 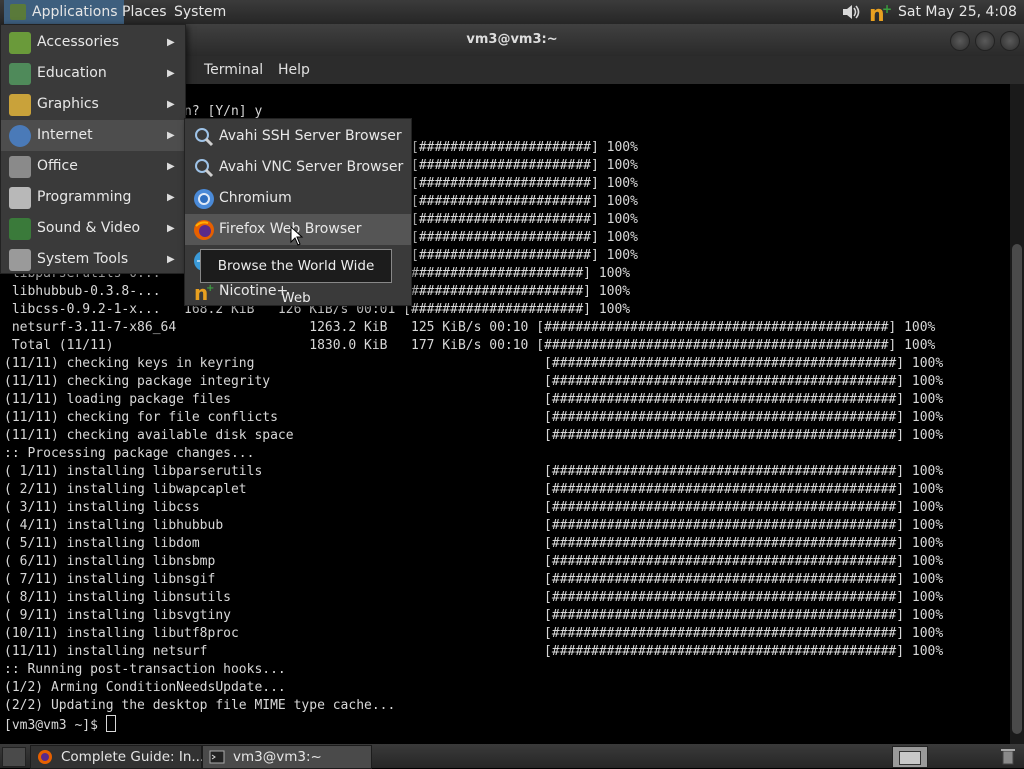 I want to click on submenu-item-label: Avahi VNC Server Browser, so click(x=311, y=167).